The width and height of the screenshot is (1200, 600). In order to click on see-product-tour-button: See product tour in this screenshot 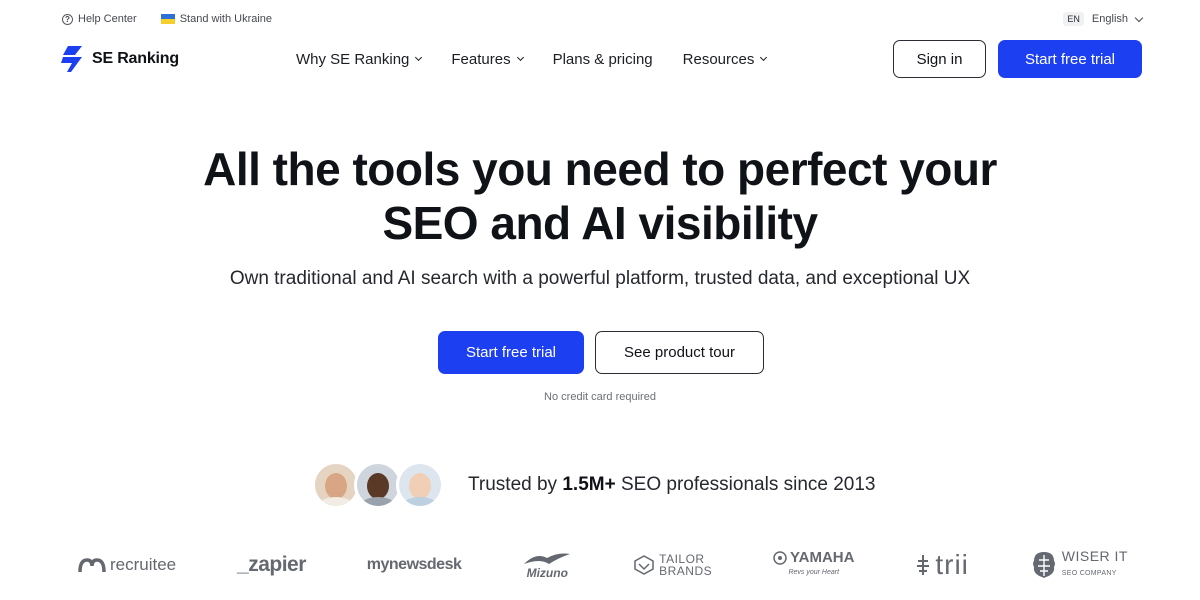, I will do `click(679, 352)`.